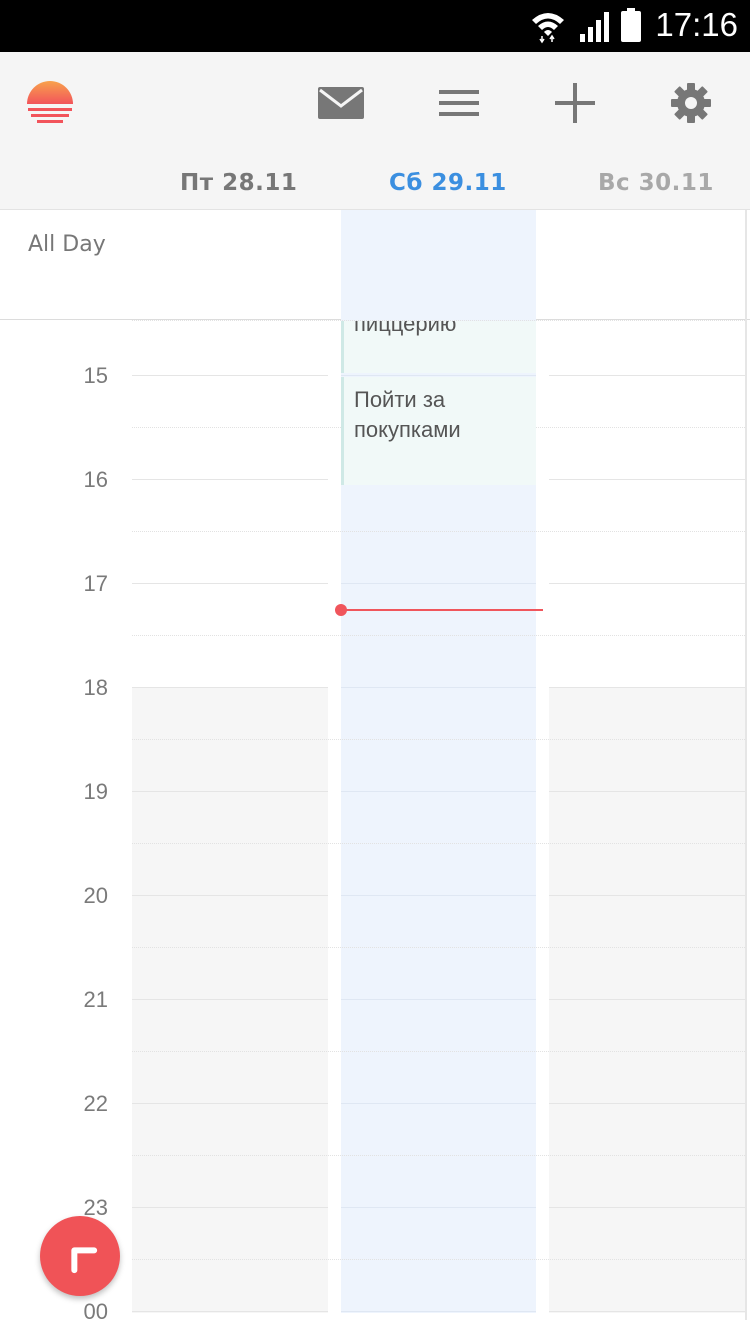 This screenshot has width=750, height=1333. Describe the element at coordinates (95, 999) in the screenshot. I see `hour-label-21: 21` at that location.